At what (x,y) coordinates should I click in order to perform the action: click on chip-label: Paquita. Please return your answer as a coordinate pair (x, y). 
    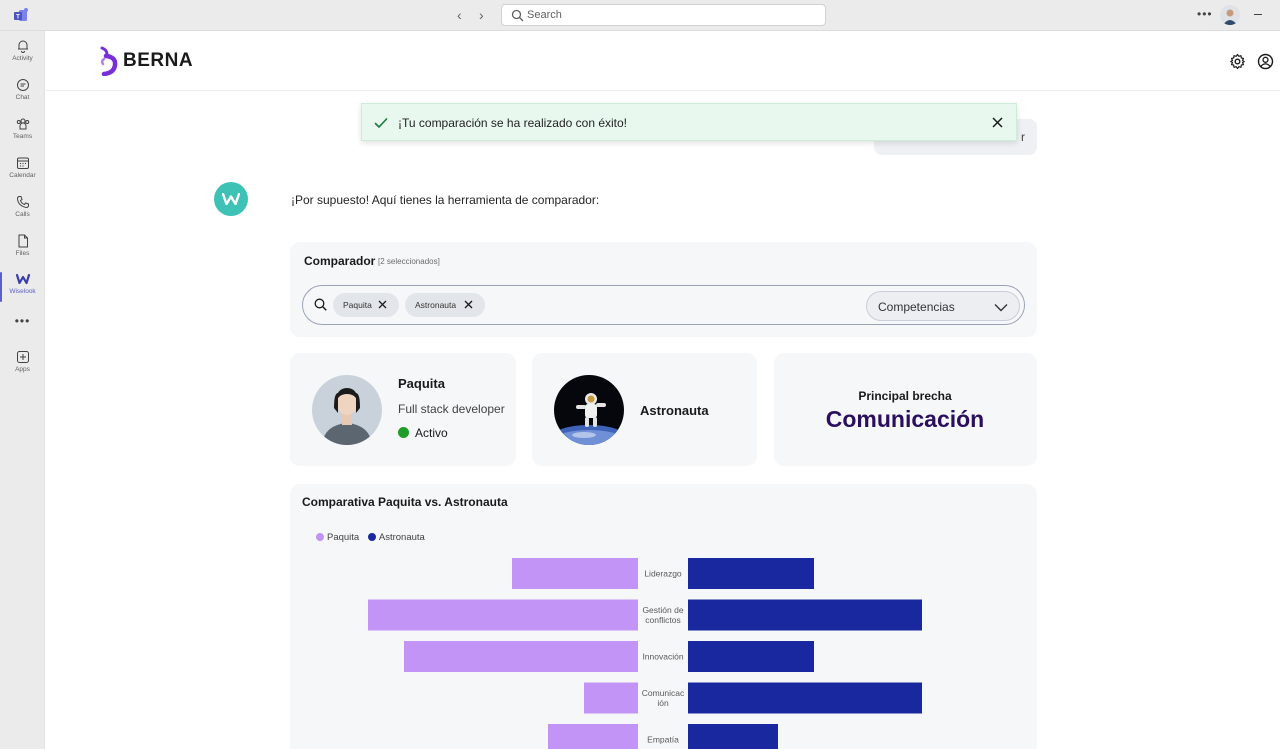
    Looking at the image, I should click on (357, 305).